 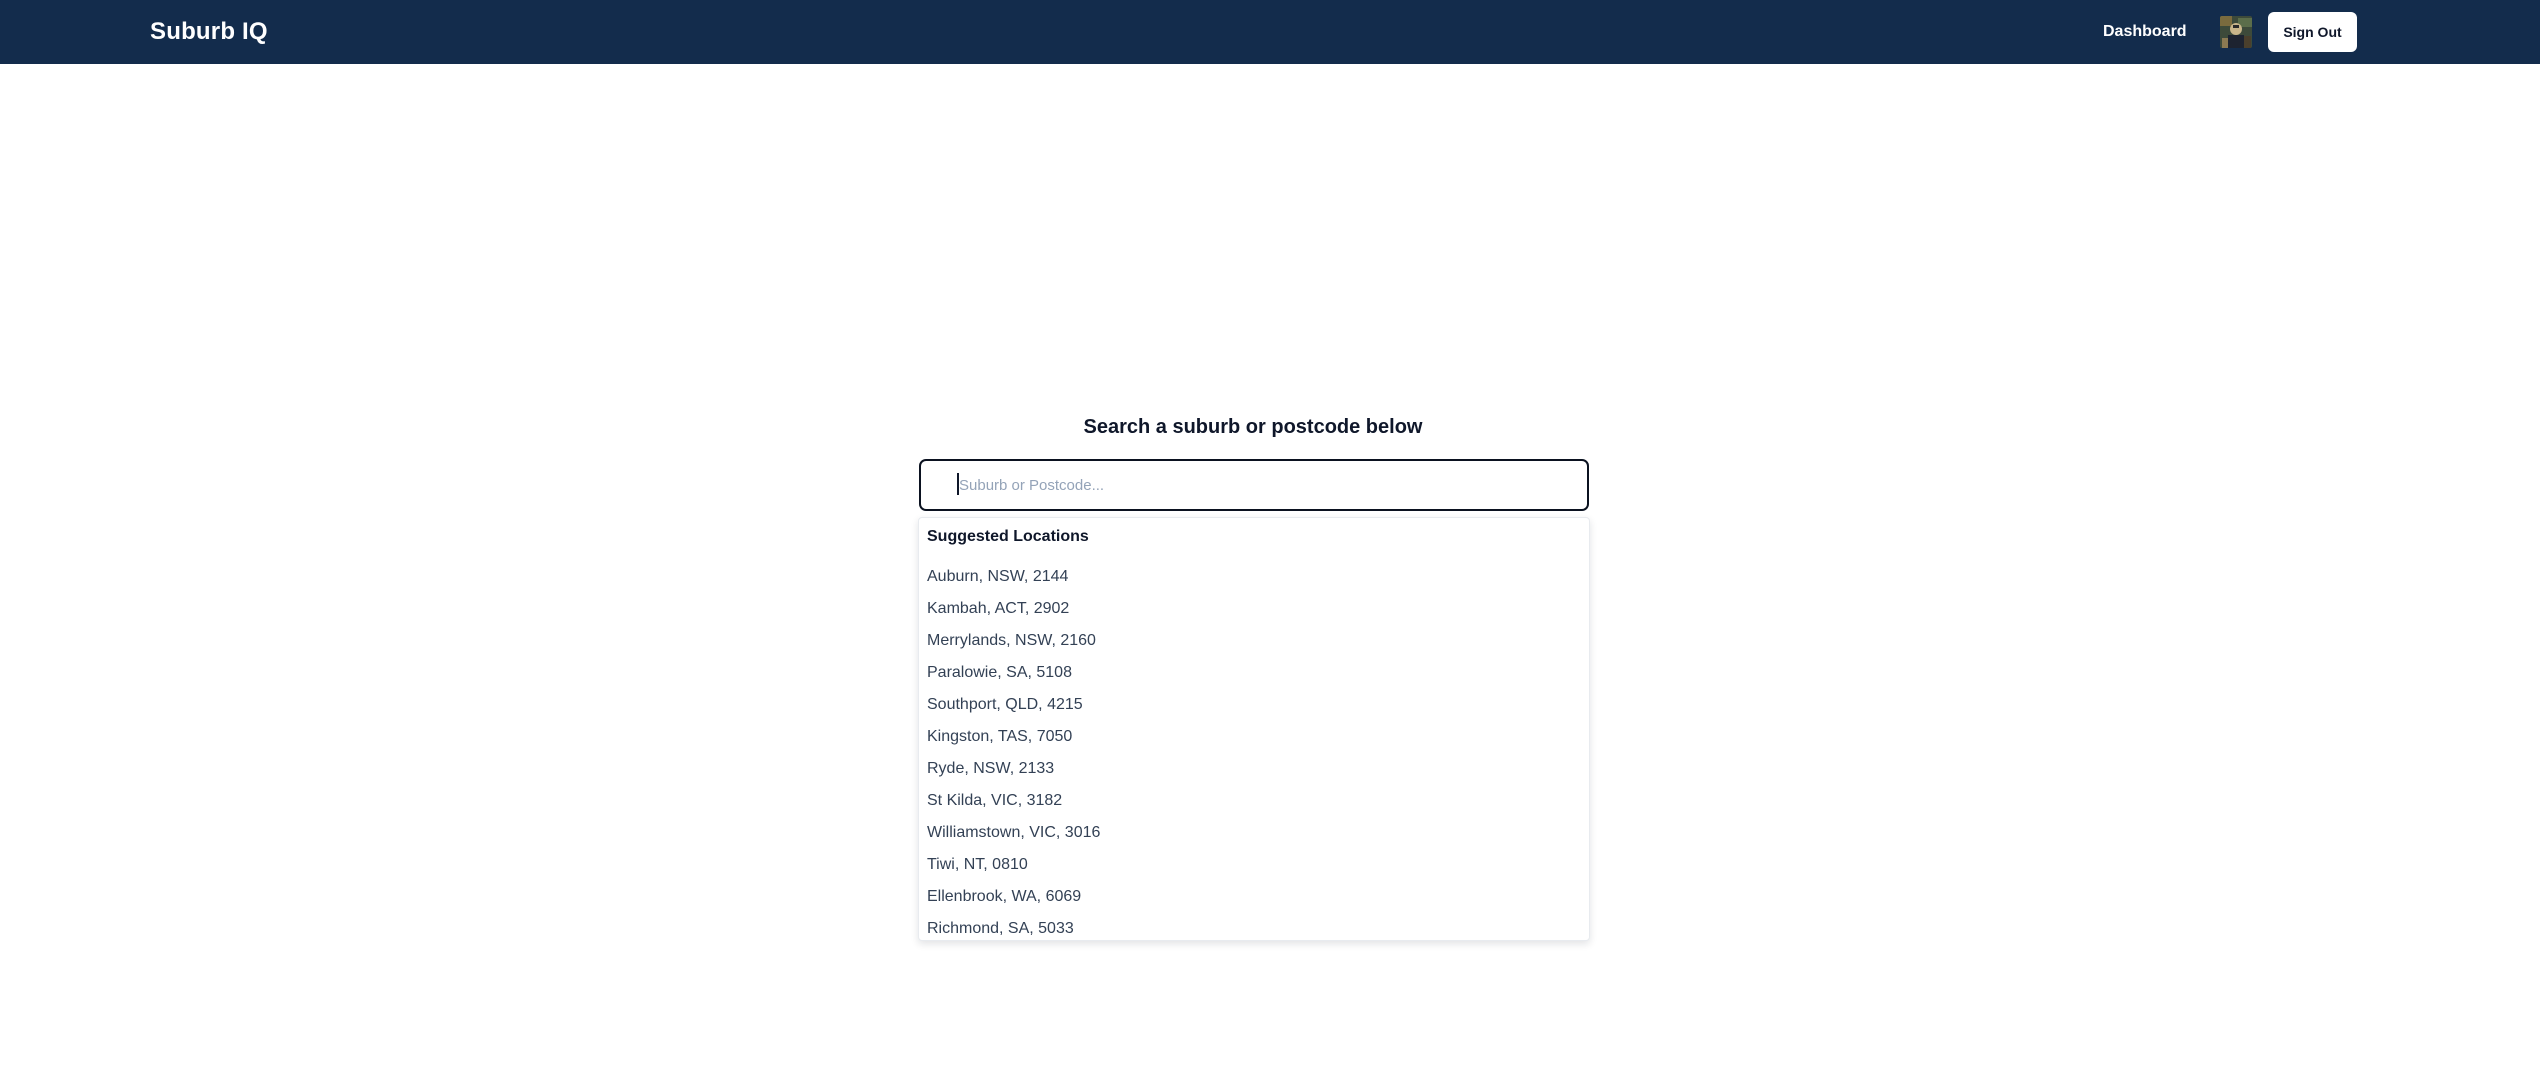 What do you see at coordinates (209, 32) in the screenshot?
I see `brand-logo: Suburb IQ` at bounding box center [209, 32].